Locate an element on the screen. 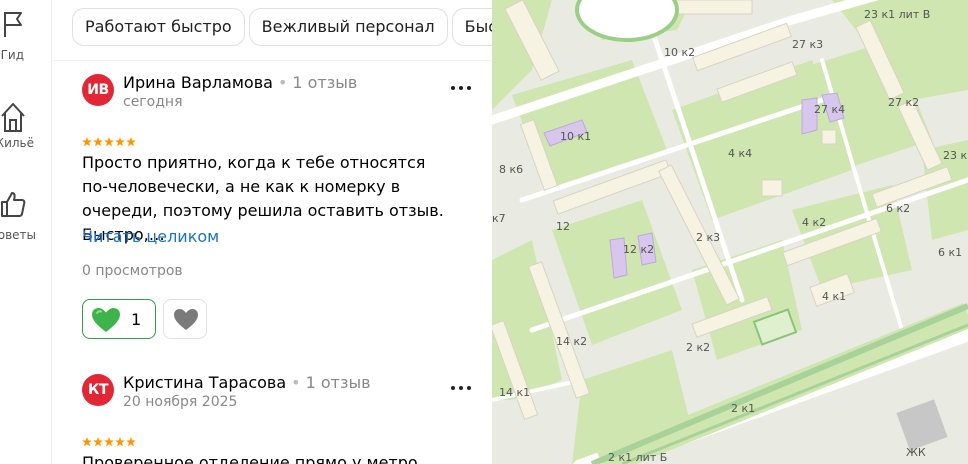  green-heart-icon is located at coordinates (106, 320).